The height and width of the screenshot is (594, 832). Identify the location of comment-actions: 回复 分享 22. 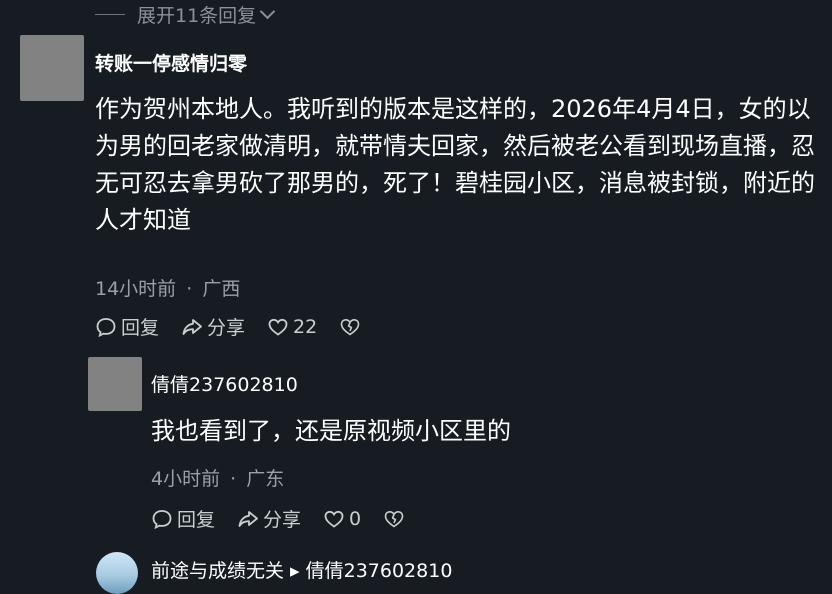
(241, 326).